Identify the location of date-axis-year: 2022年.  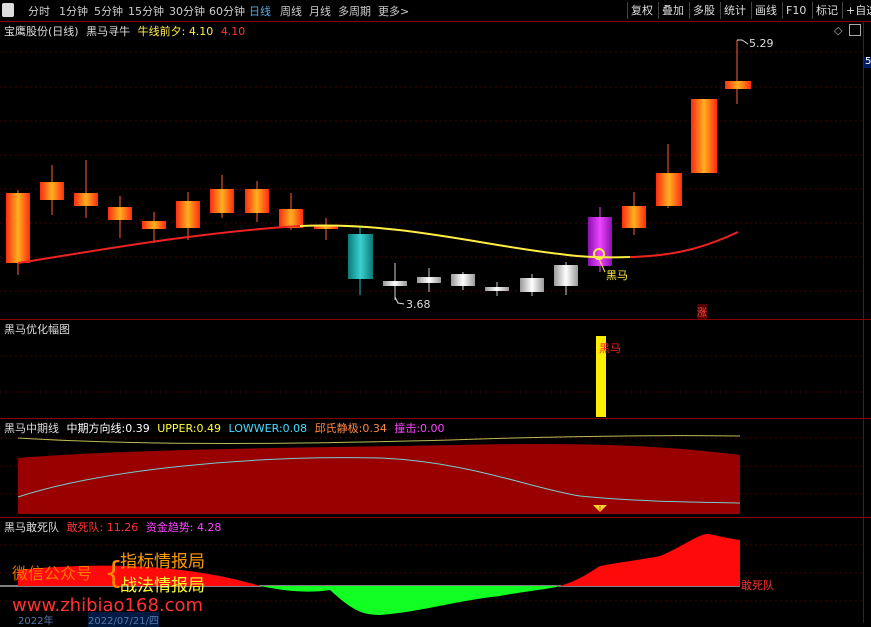
(36, 621).